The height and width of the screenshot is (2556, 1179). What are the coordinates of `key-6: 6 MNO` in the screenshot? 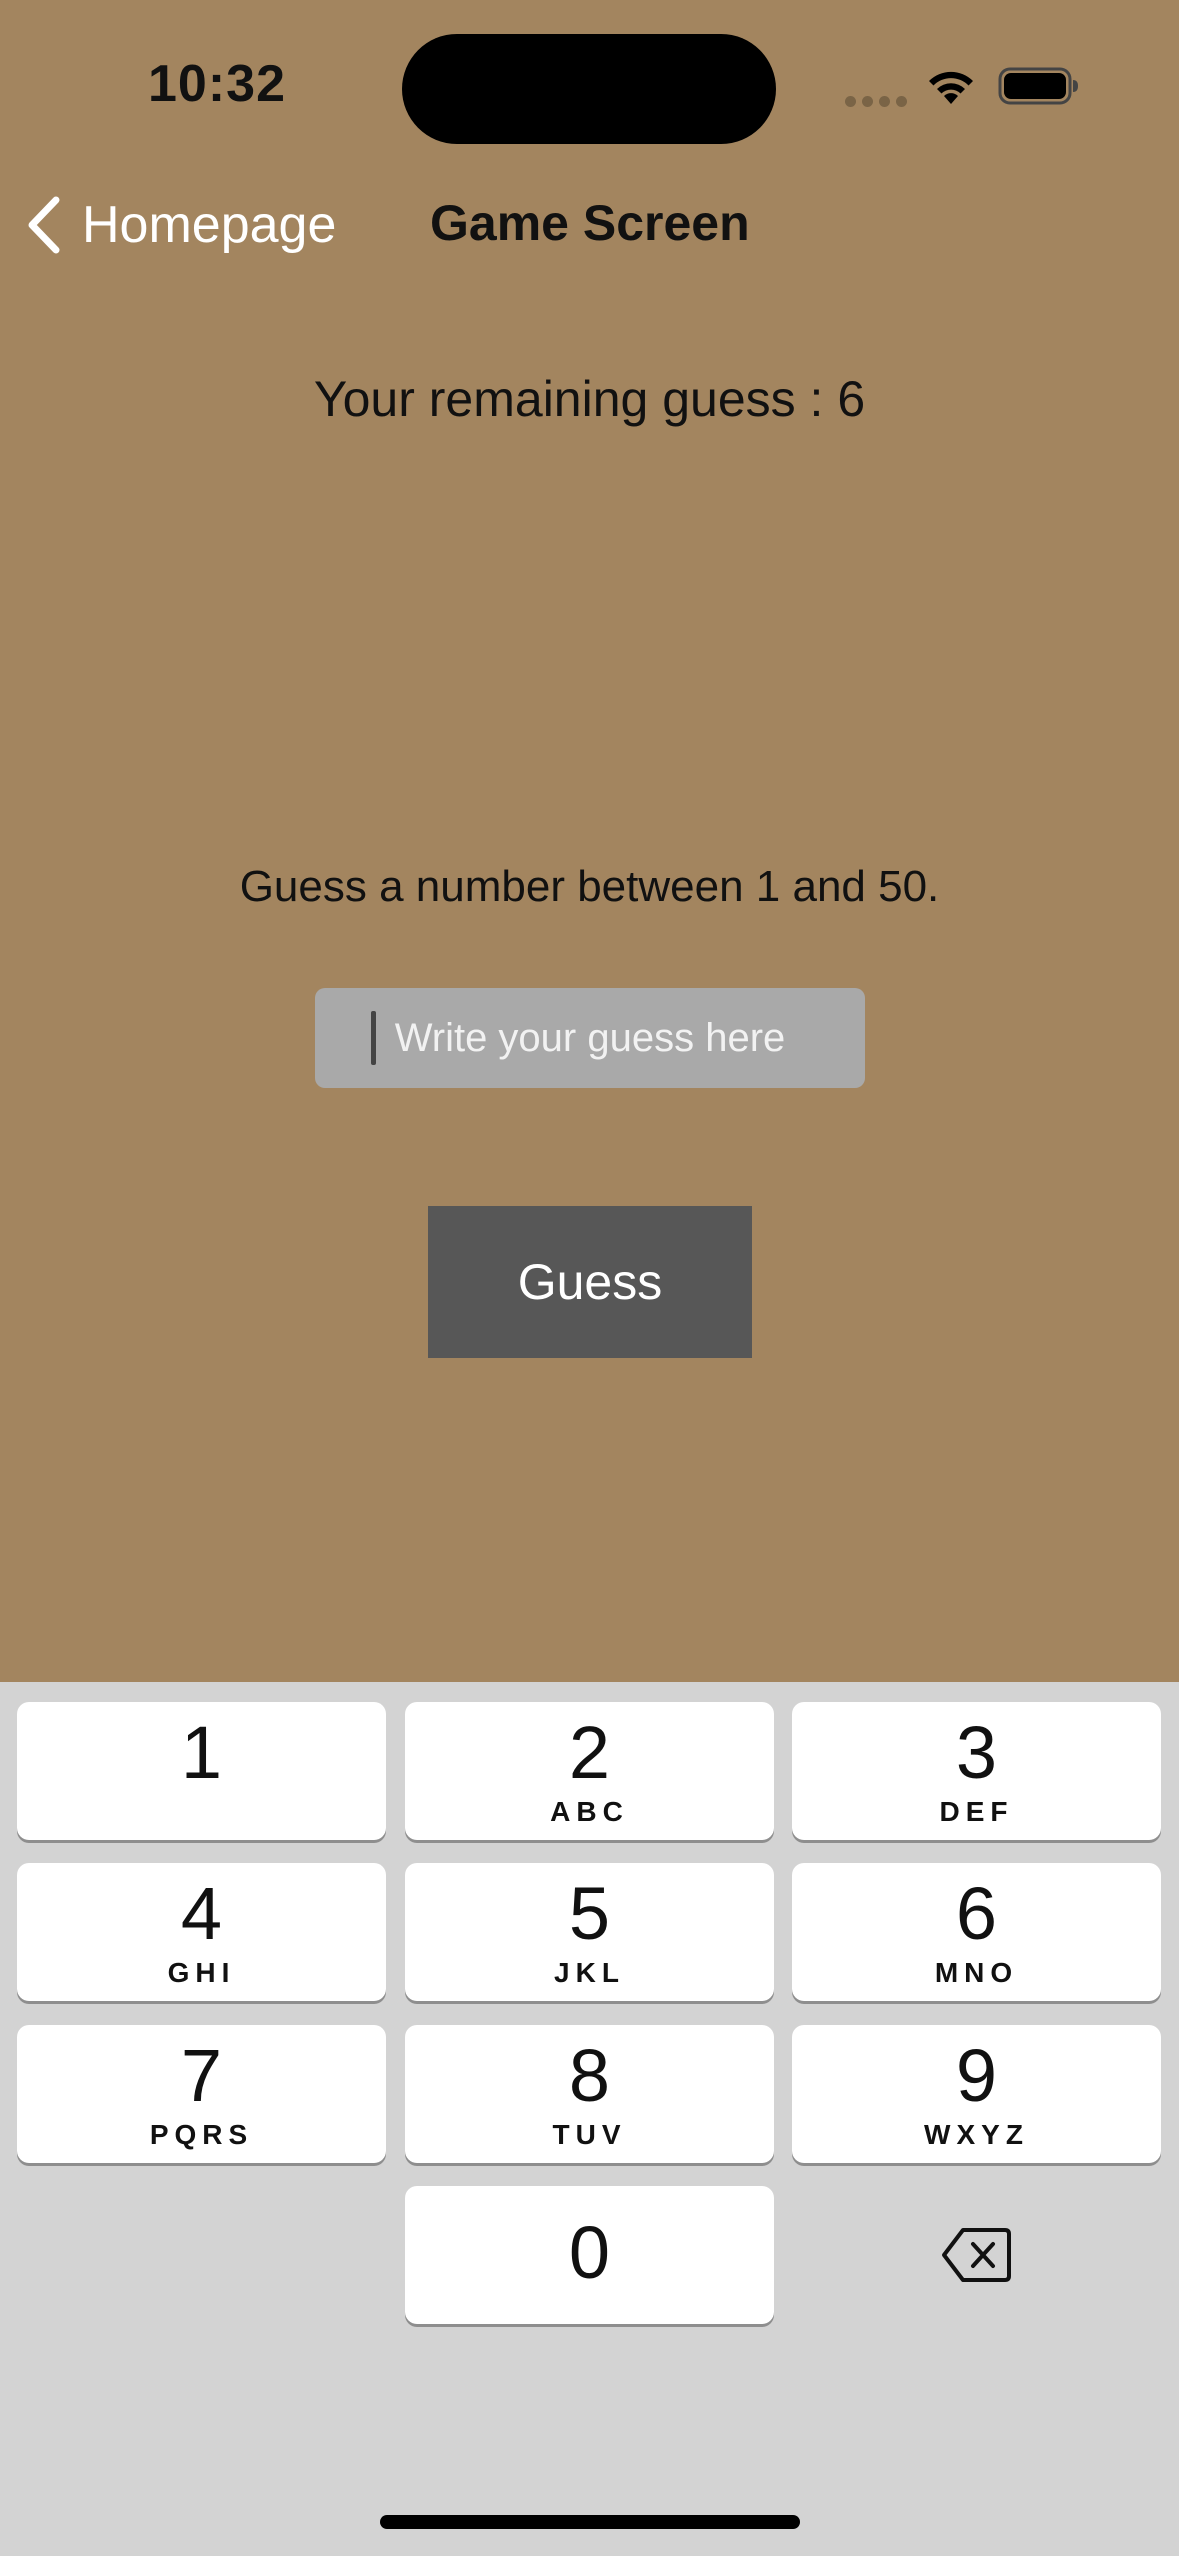 It's located at (976, 1932).